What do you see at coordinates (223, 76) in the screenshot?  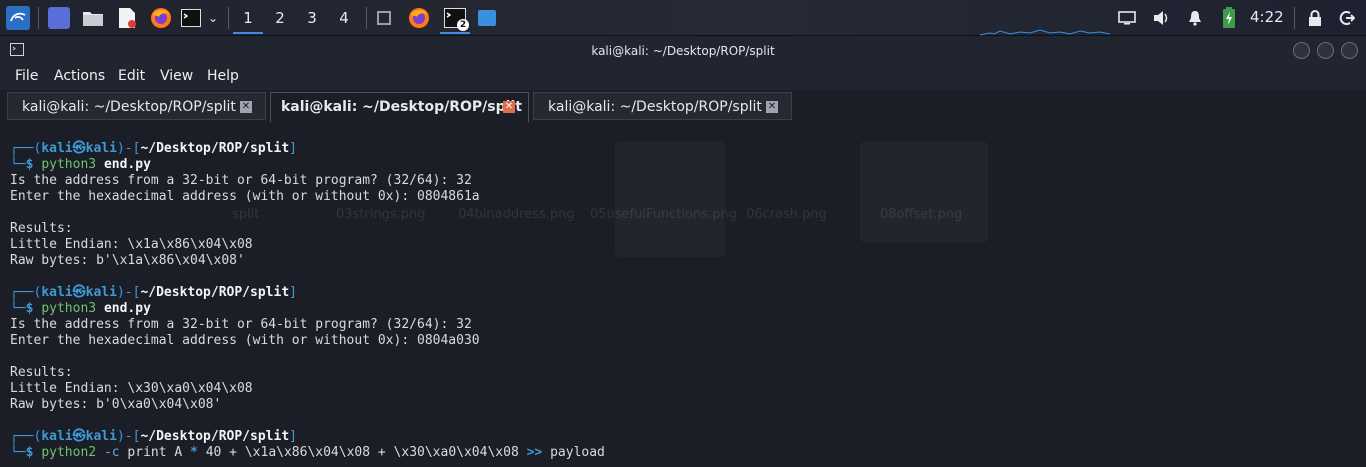 I see `menu-help: Help` at bounding box center [223, 76].